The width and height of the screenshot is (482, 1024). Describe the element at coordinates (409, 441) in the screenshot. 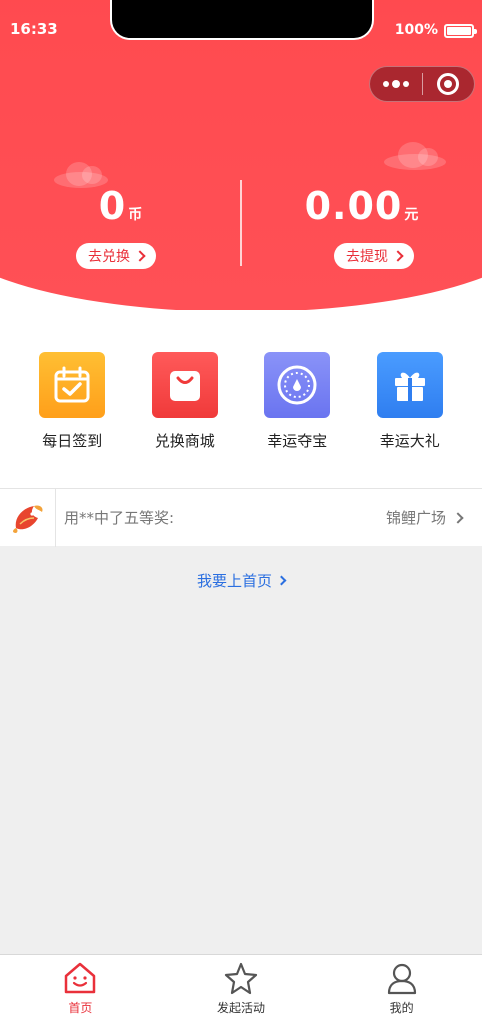

I see `feature-label: 幸运大礼` at that location.